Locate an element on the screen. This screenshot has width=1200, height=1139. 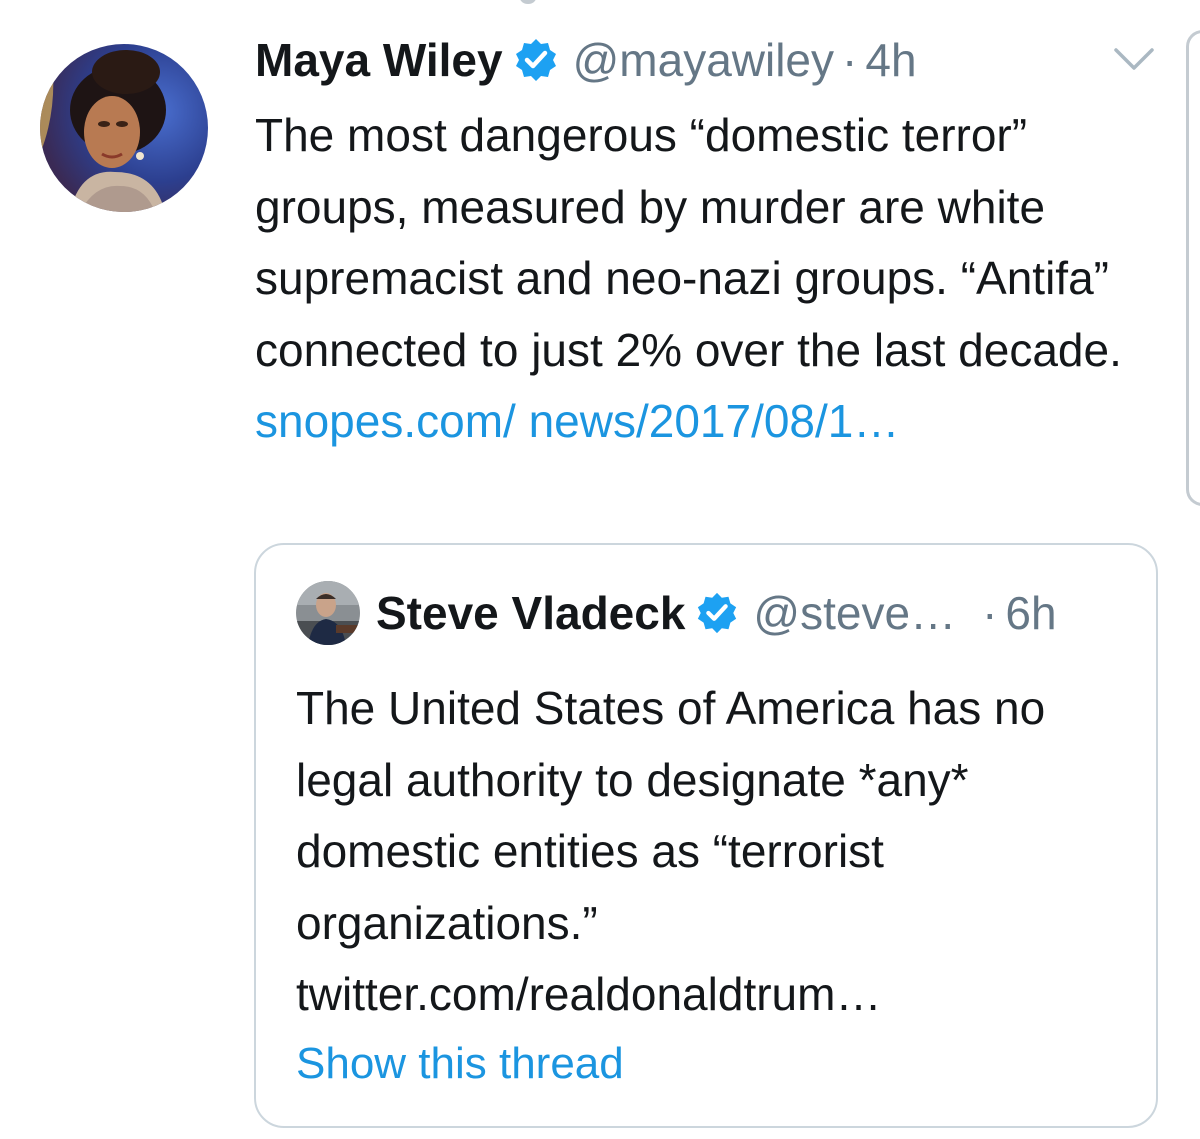
quoted-timestamp: 6h is located at coordinates (1030, 613).